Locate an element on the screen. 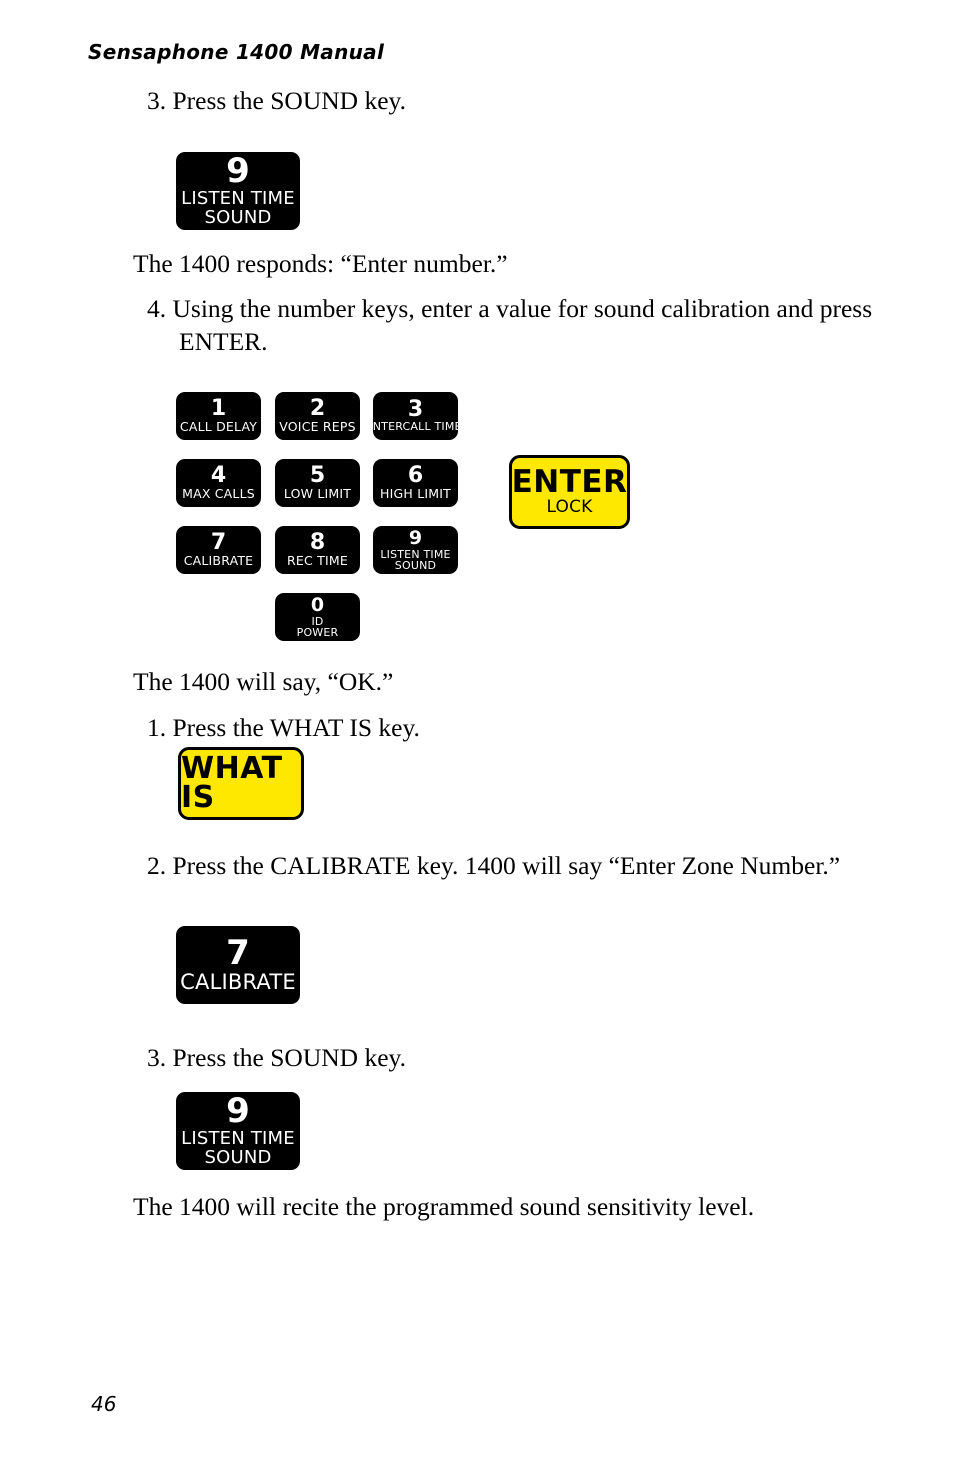 The height and width of the screenshot is (1475, 954). key-graphic-what-is: WHAT IS is located at coordinates (241, 783).